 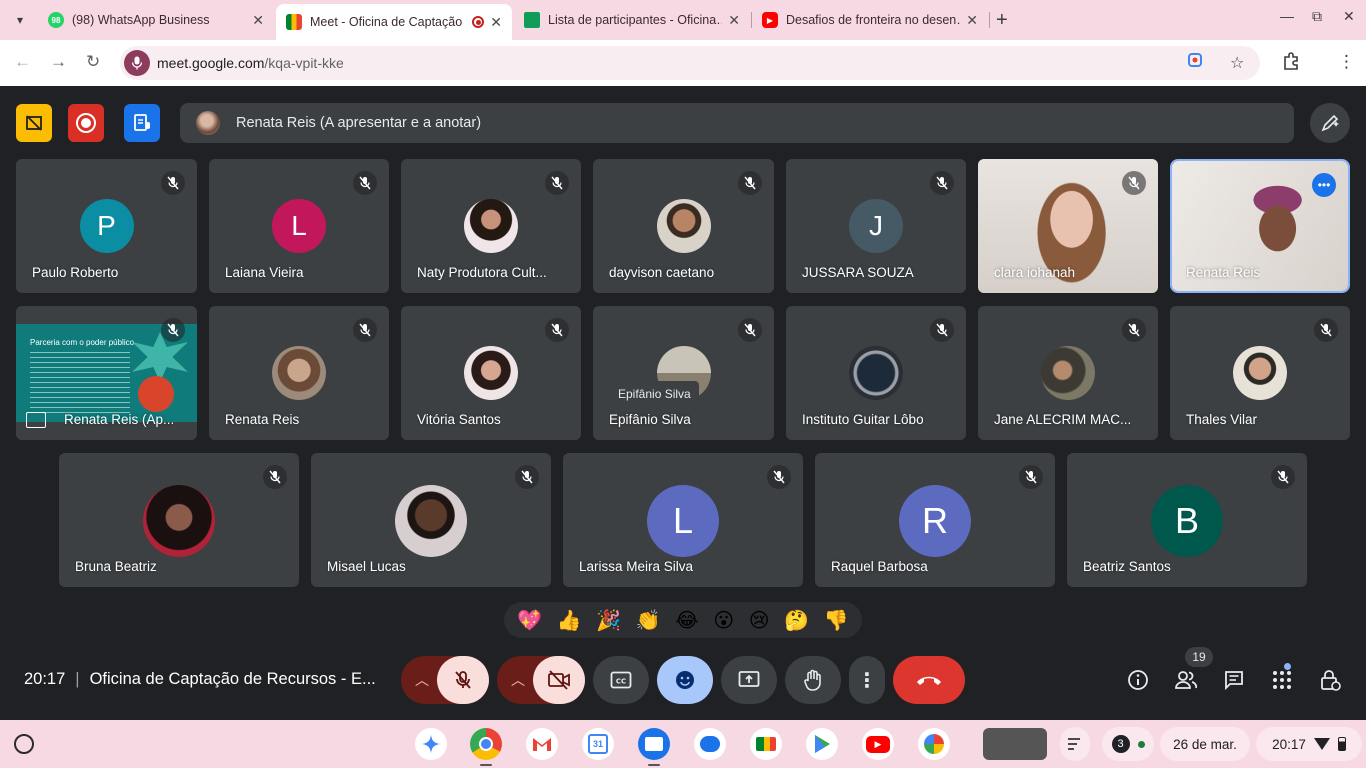 I want to click on participant-tile: L Larissa Meira Silva, so click(x=683, y=520).